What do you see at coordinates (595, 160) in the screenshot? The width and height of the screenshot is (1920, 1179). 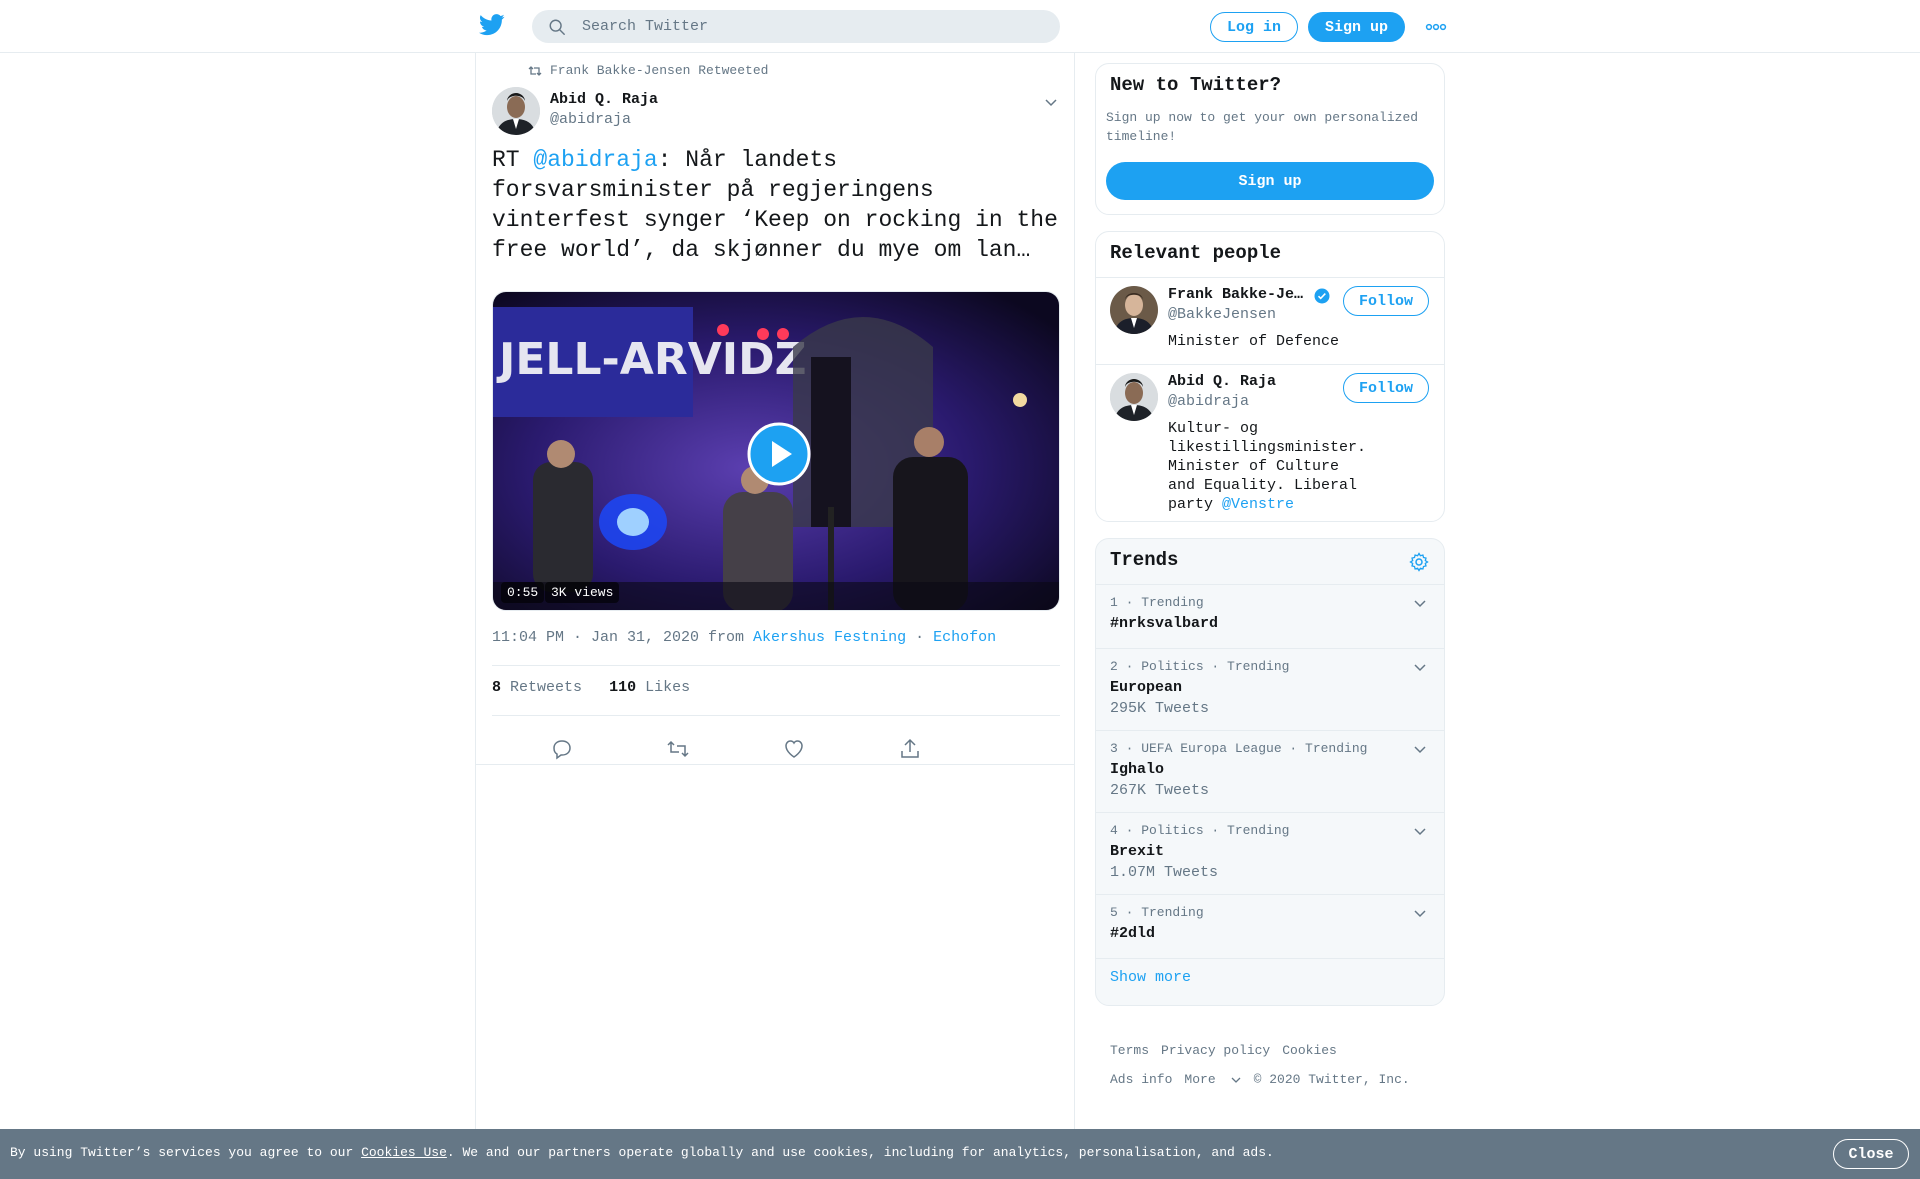 I see `tweet-mention-link: @abidraja` at bounding box center [595, 160].